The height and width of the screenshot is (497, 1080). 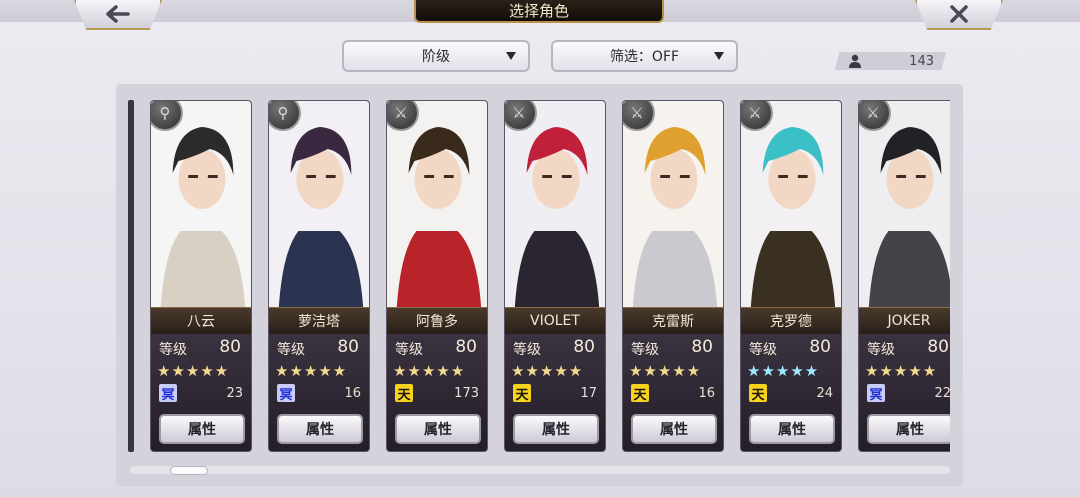 I want to click on close-x-icon, so click(x=959, y=14).